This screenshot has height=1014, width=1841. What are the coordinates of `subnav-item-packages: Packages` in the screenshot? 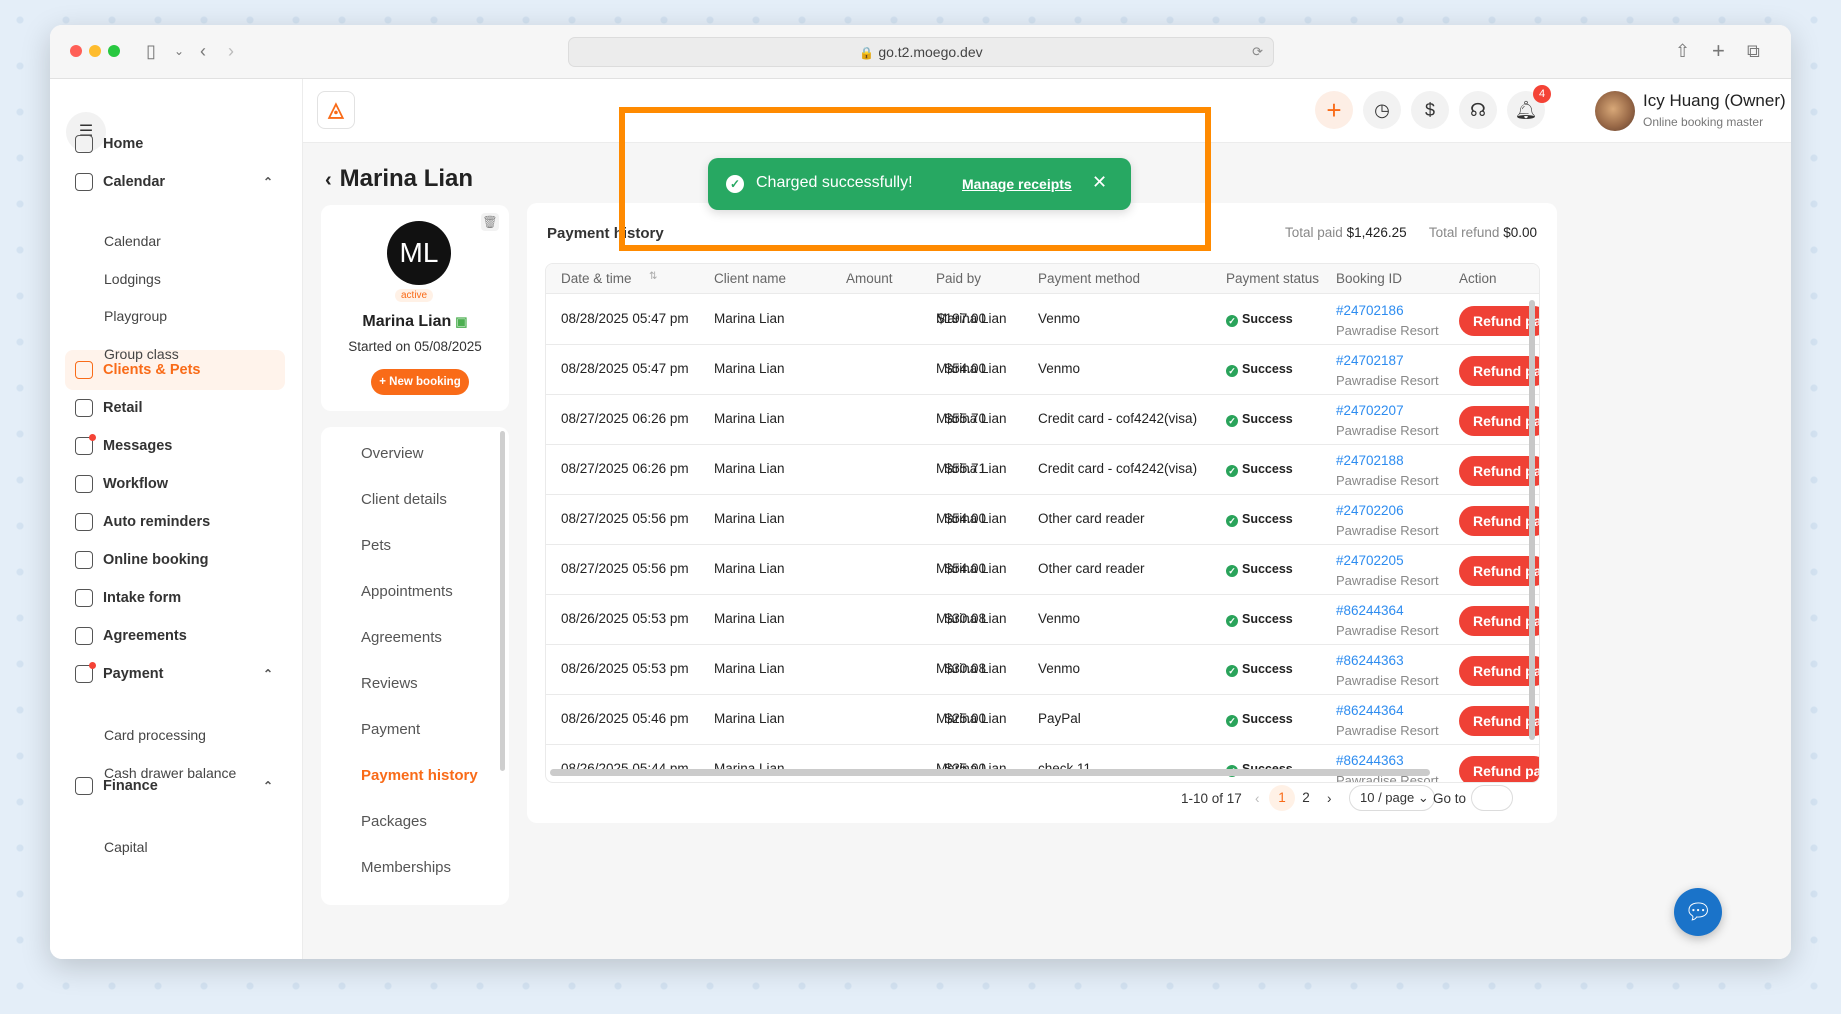 It's located at (394, 821).